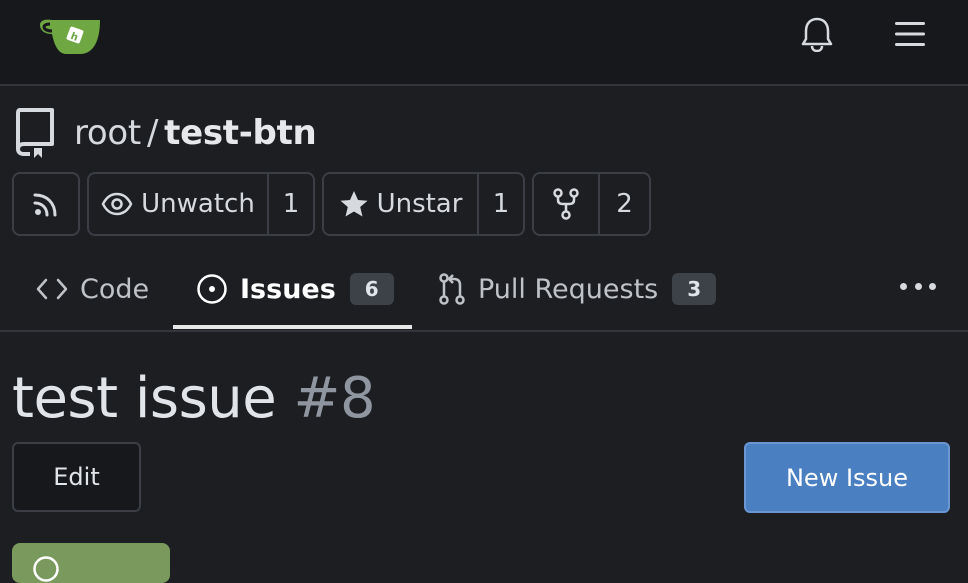 This screenshot has height=583, width=968. What do you see at coordinates (144, 398) in the screenshot?
I see `issue-title-text: test issue` at bounding box center [144, 398].